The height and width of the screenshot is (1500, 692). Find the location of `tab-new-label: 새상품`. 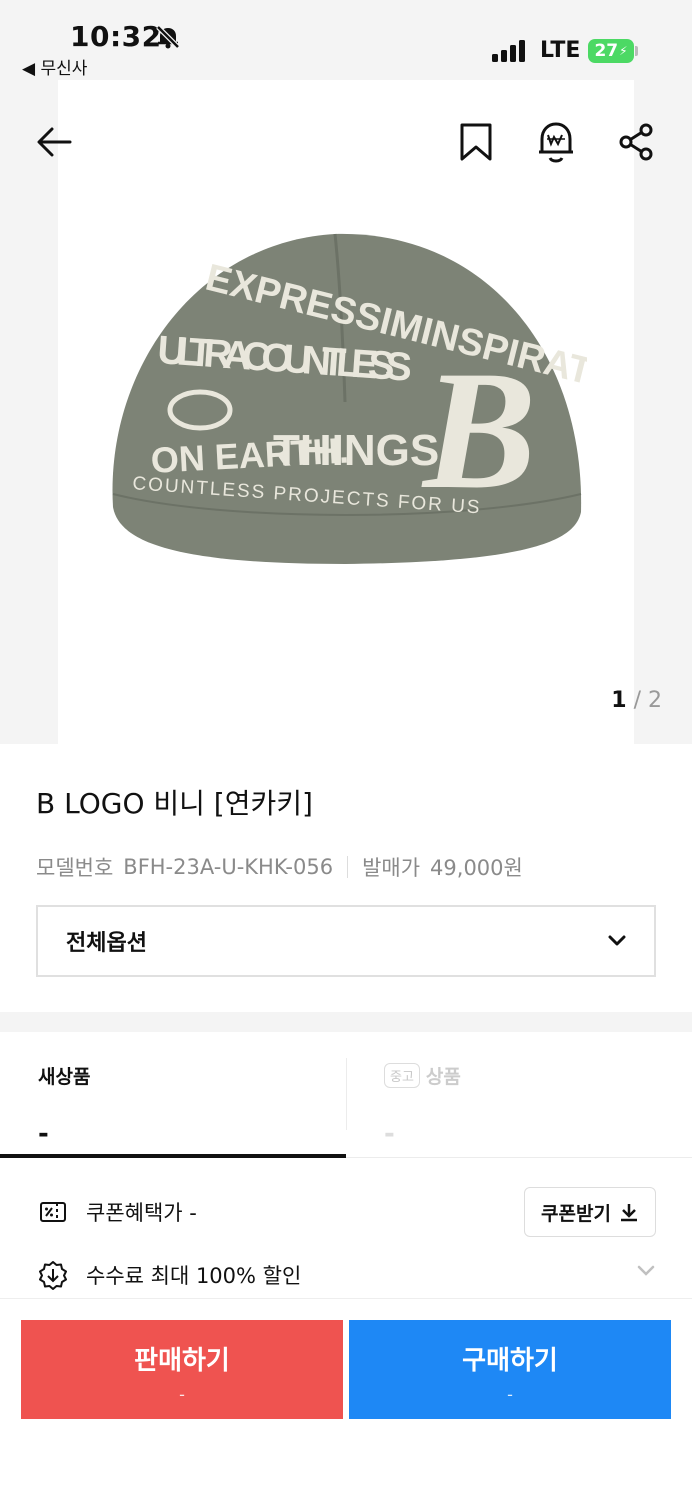

tab-new-label: 새상품 is located at coordinates (64, 1077).